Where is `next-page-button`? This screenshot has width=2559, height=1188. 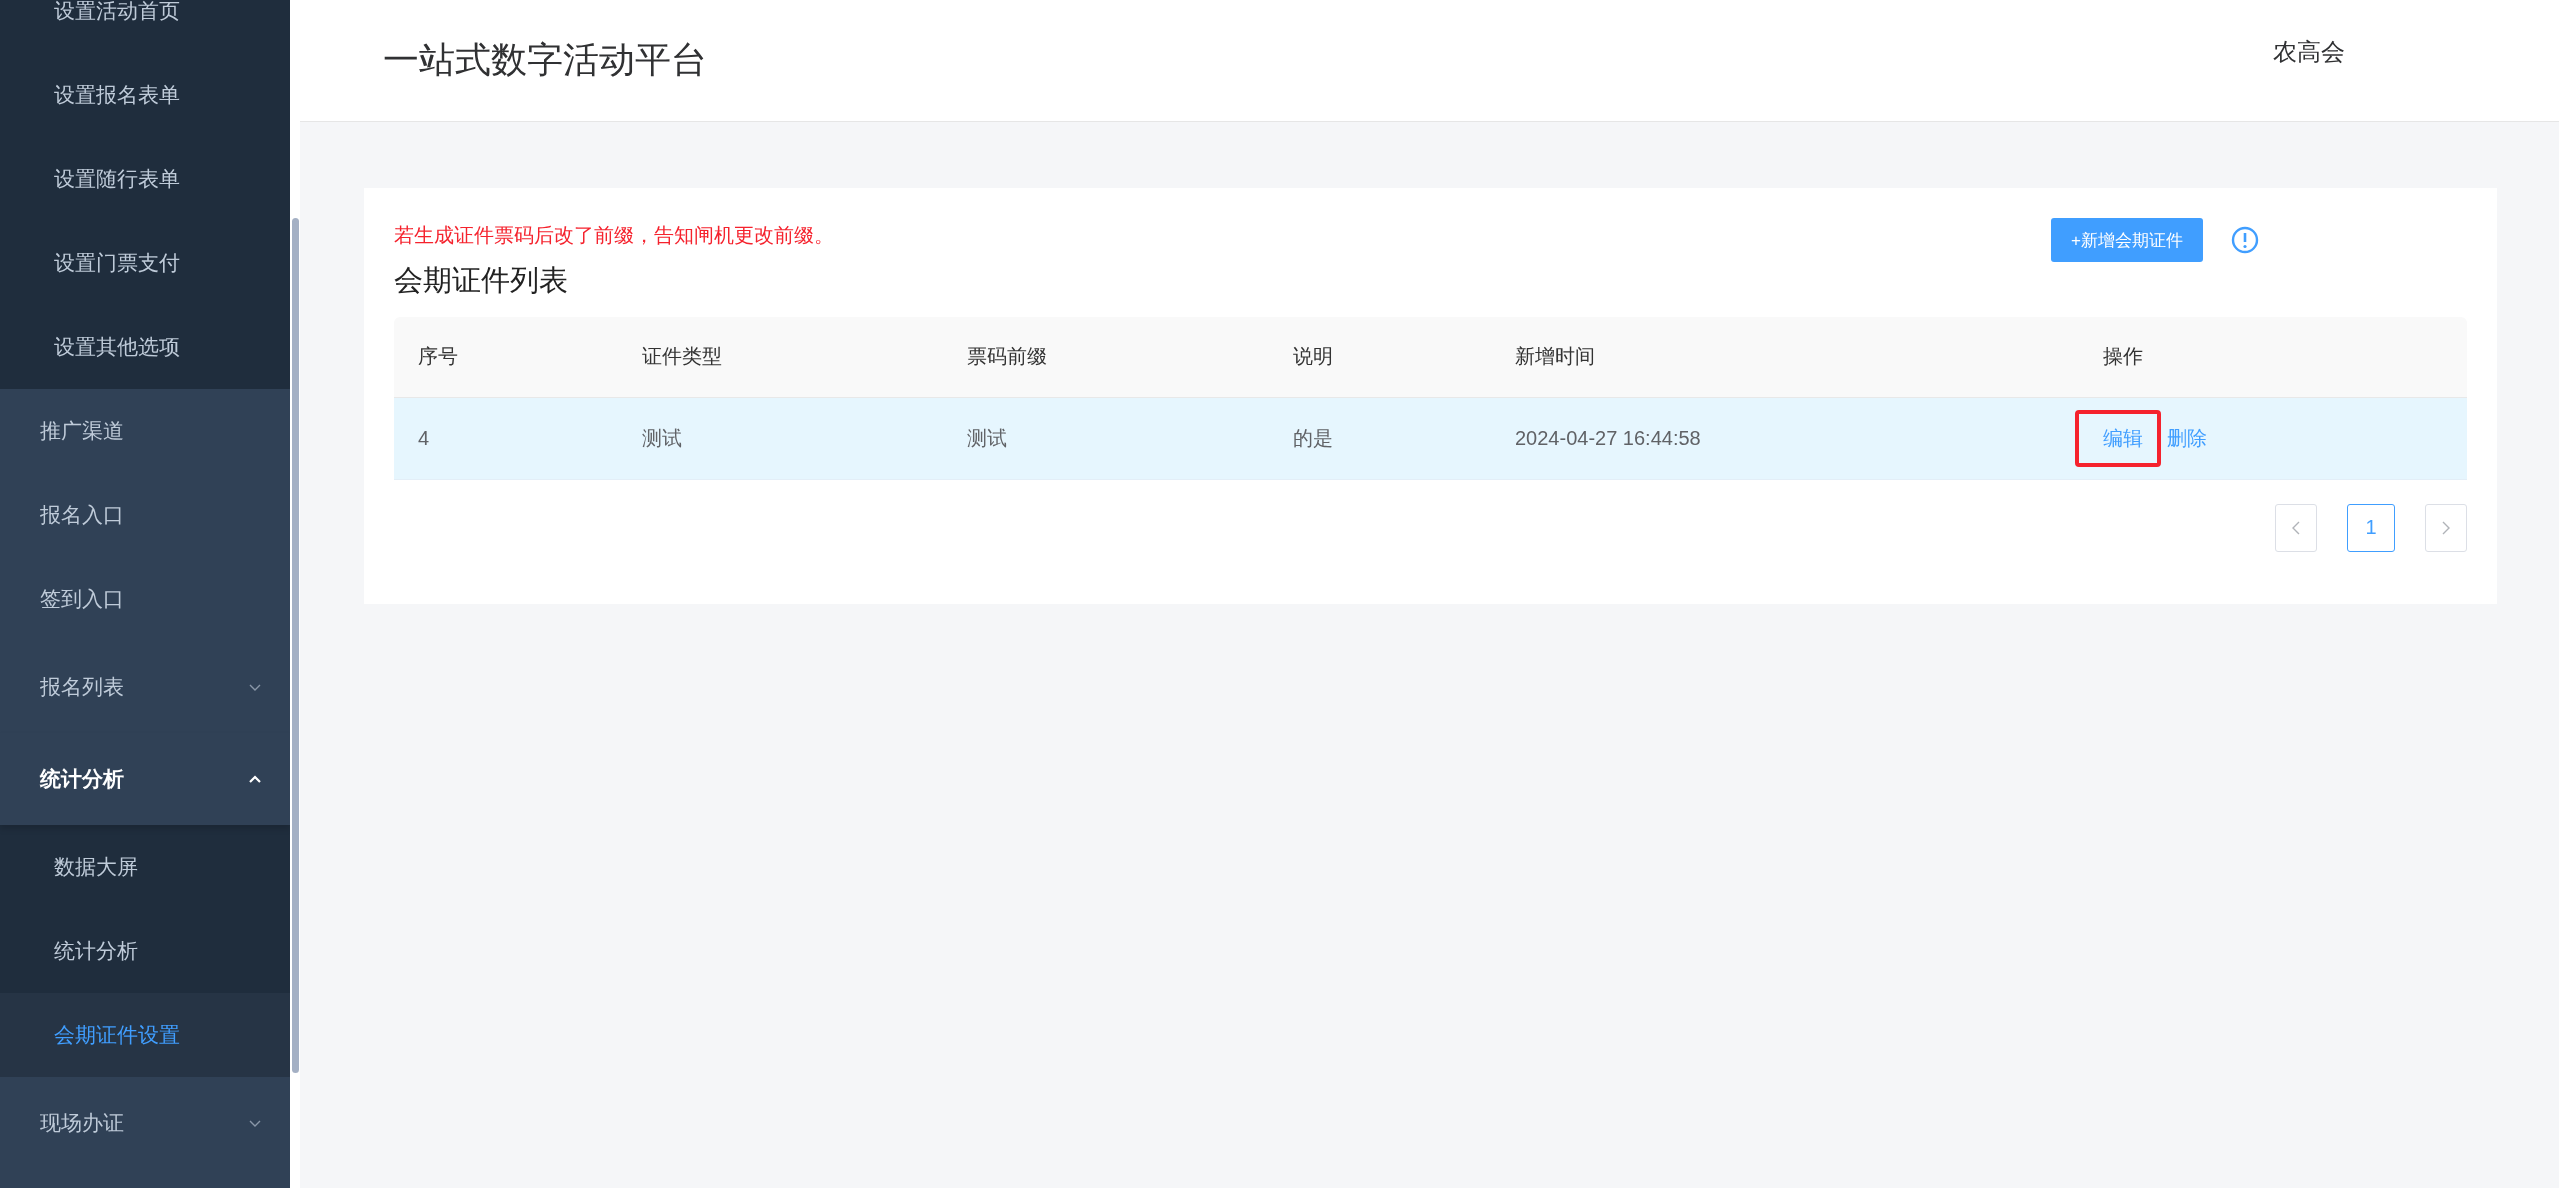
next-page-button is located at coordinates (2446, 527).